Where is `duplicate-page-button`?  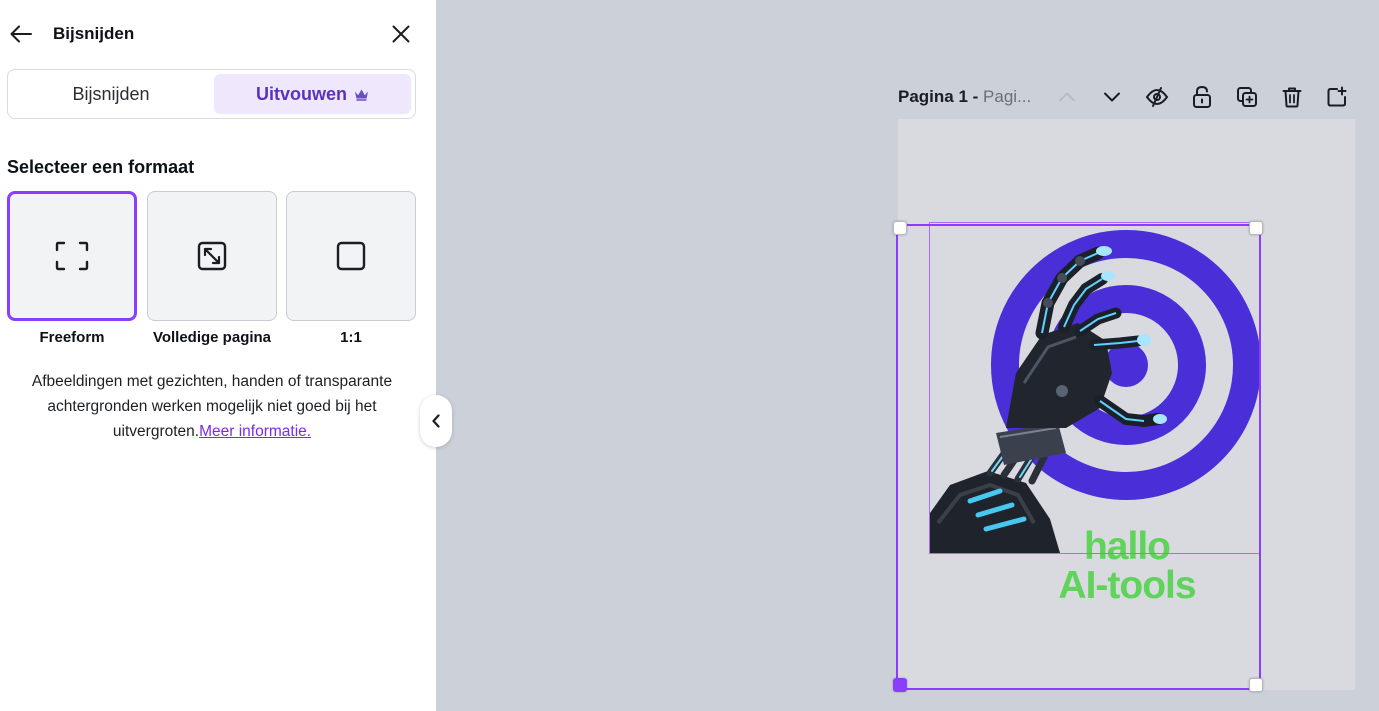 duplicate-page-button is located at coordinates (1247, 97).